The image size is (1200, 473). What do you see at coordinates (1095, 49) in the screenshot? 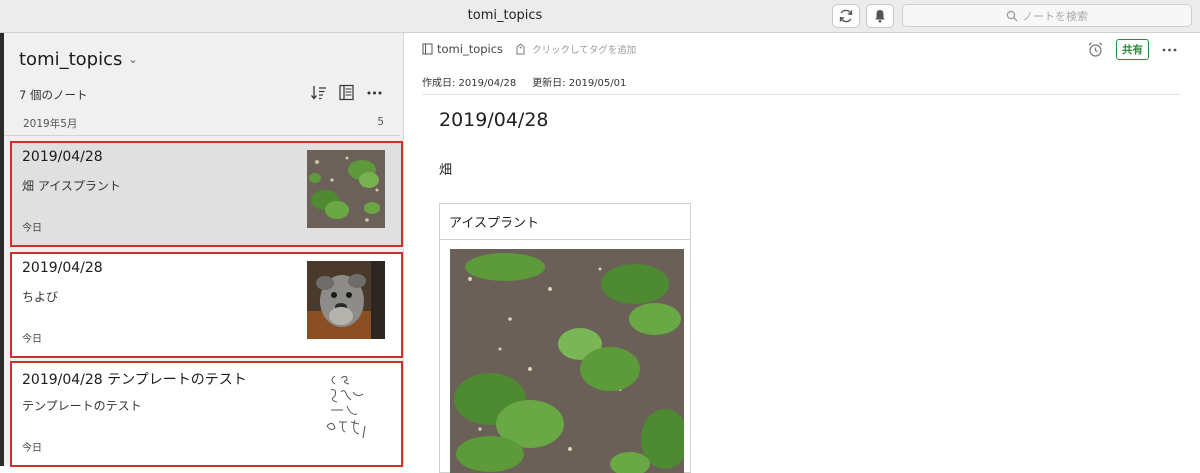
I see `reminder-icon` at bounding box center [1095, 49].